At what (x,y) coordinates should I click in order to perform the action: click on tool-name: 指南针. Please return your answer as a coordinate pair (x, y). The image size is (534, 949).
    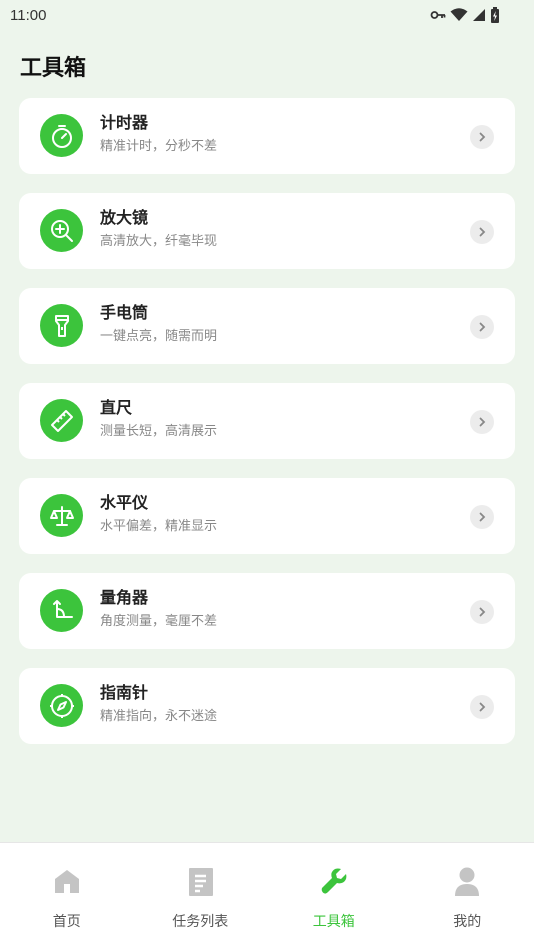
    Looking at the image, I should click on (124, 692).